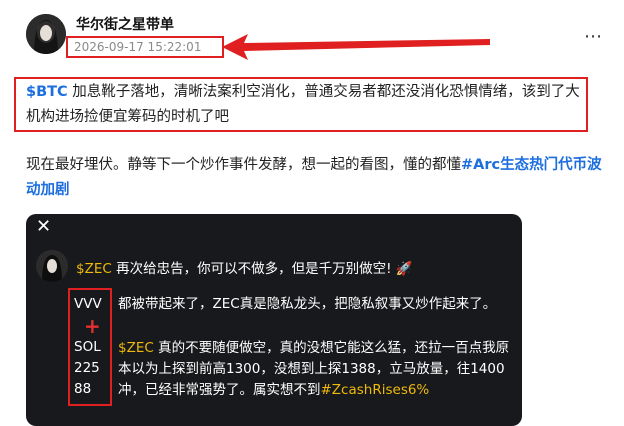 The image size is (624, 426). Describe the element at coordinates (307, 304) in the screenshot. I see `card-line-1: 都被带起来了，ZEC真是隐私龙头，把隐私叙事又炒作起来了。` at that location.